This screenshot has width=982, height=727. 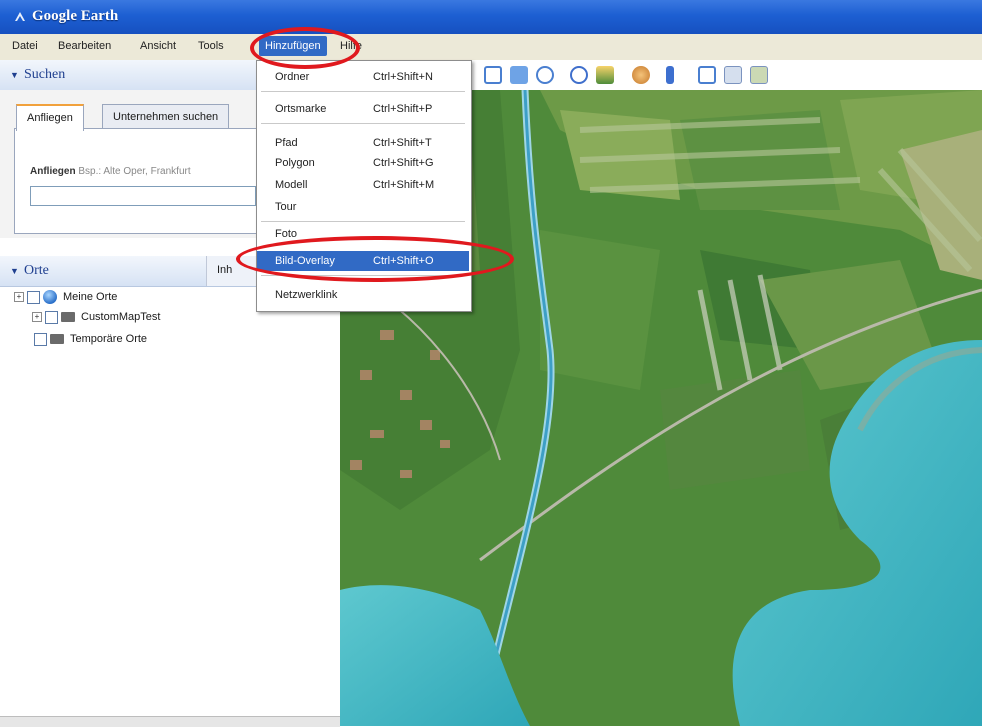 I want to click on menu-item-ortsmarke: Ortsmarke Ctrl+Shift+P, so click(x=363, y=109).